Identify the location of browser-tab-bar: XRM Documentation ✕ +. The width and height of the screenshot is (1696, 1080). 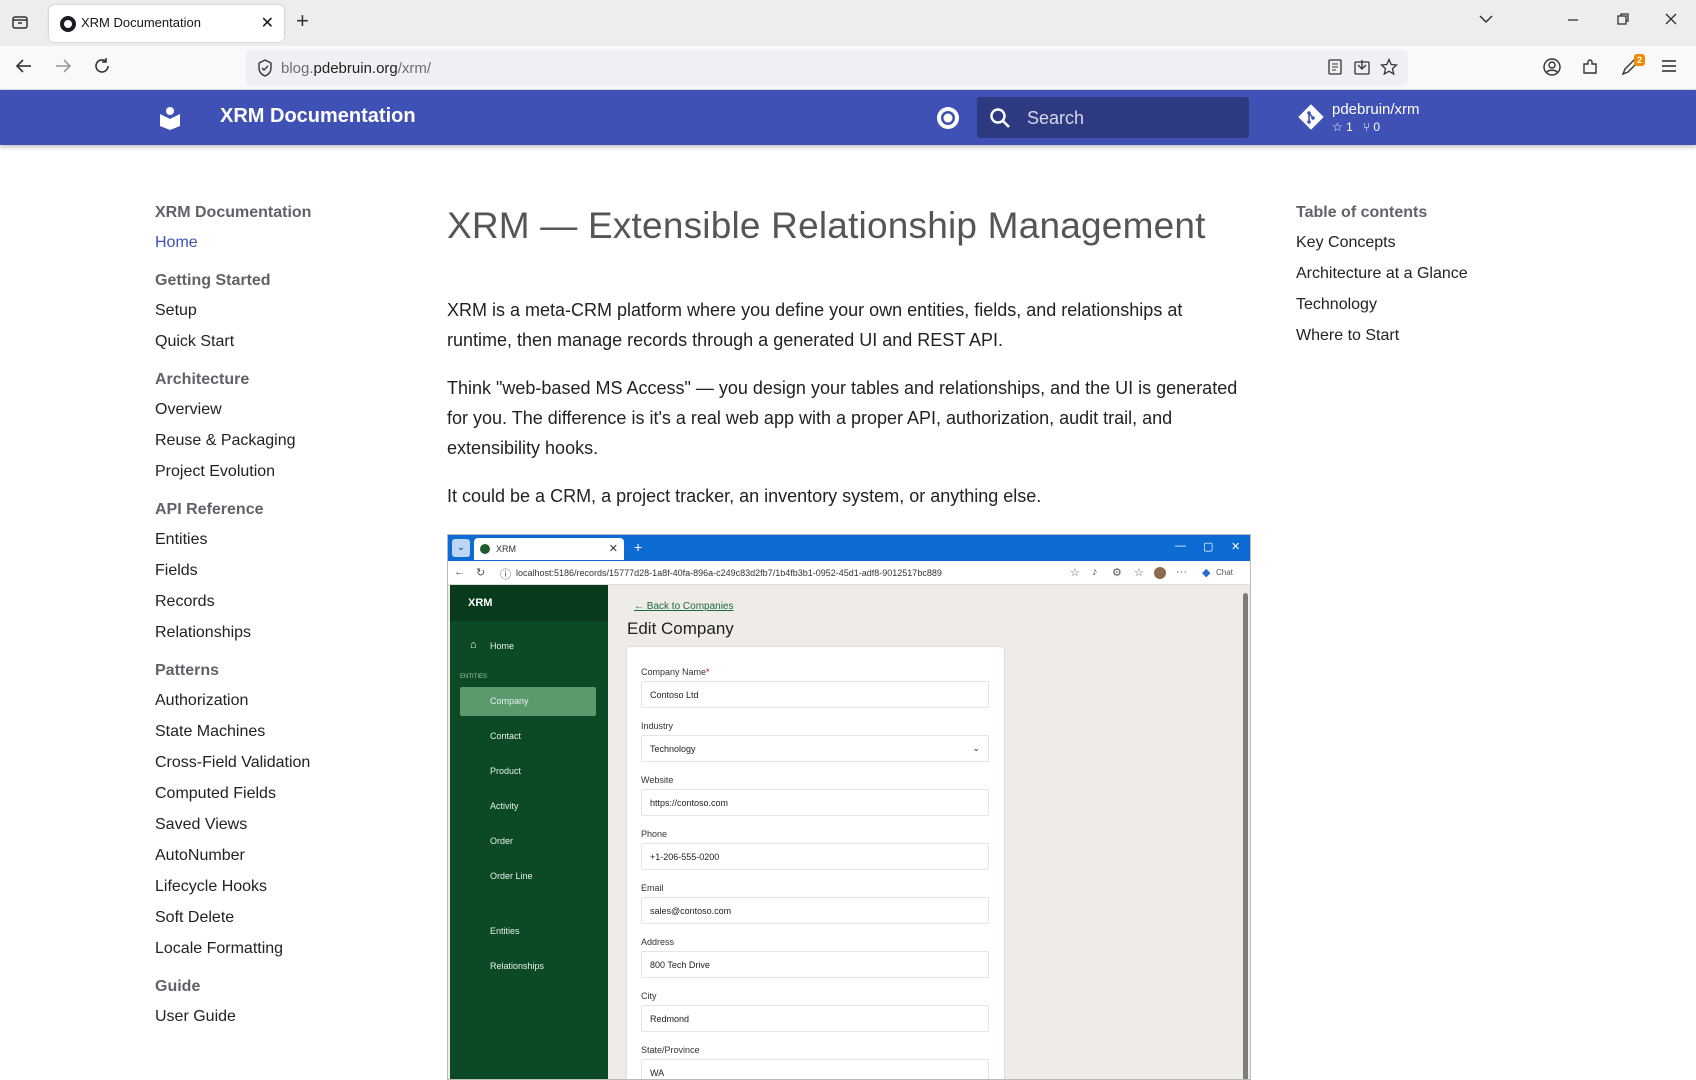
(848, 23).